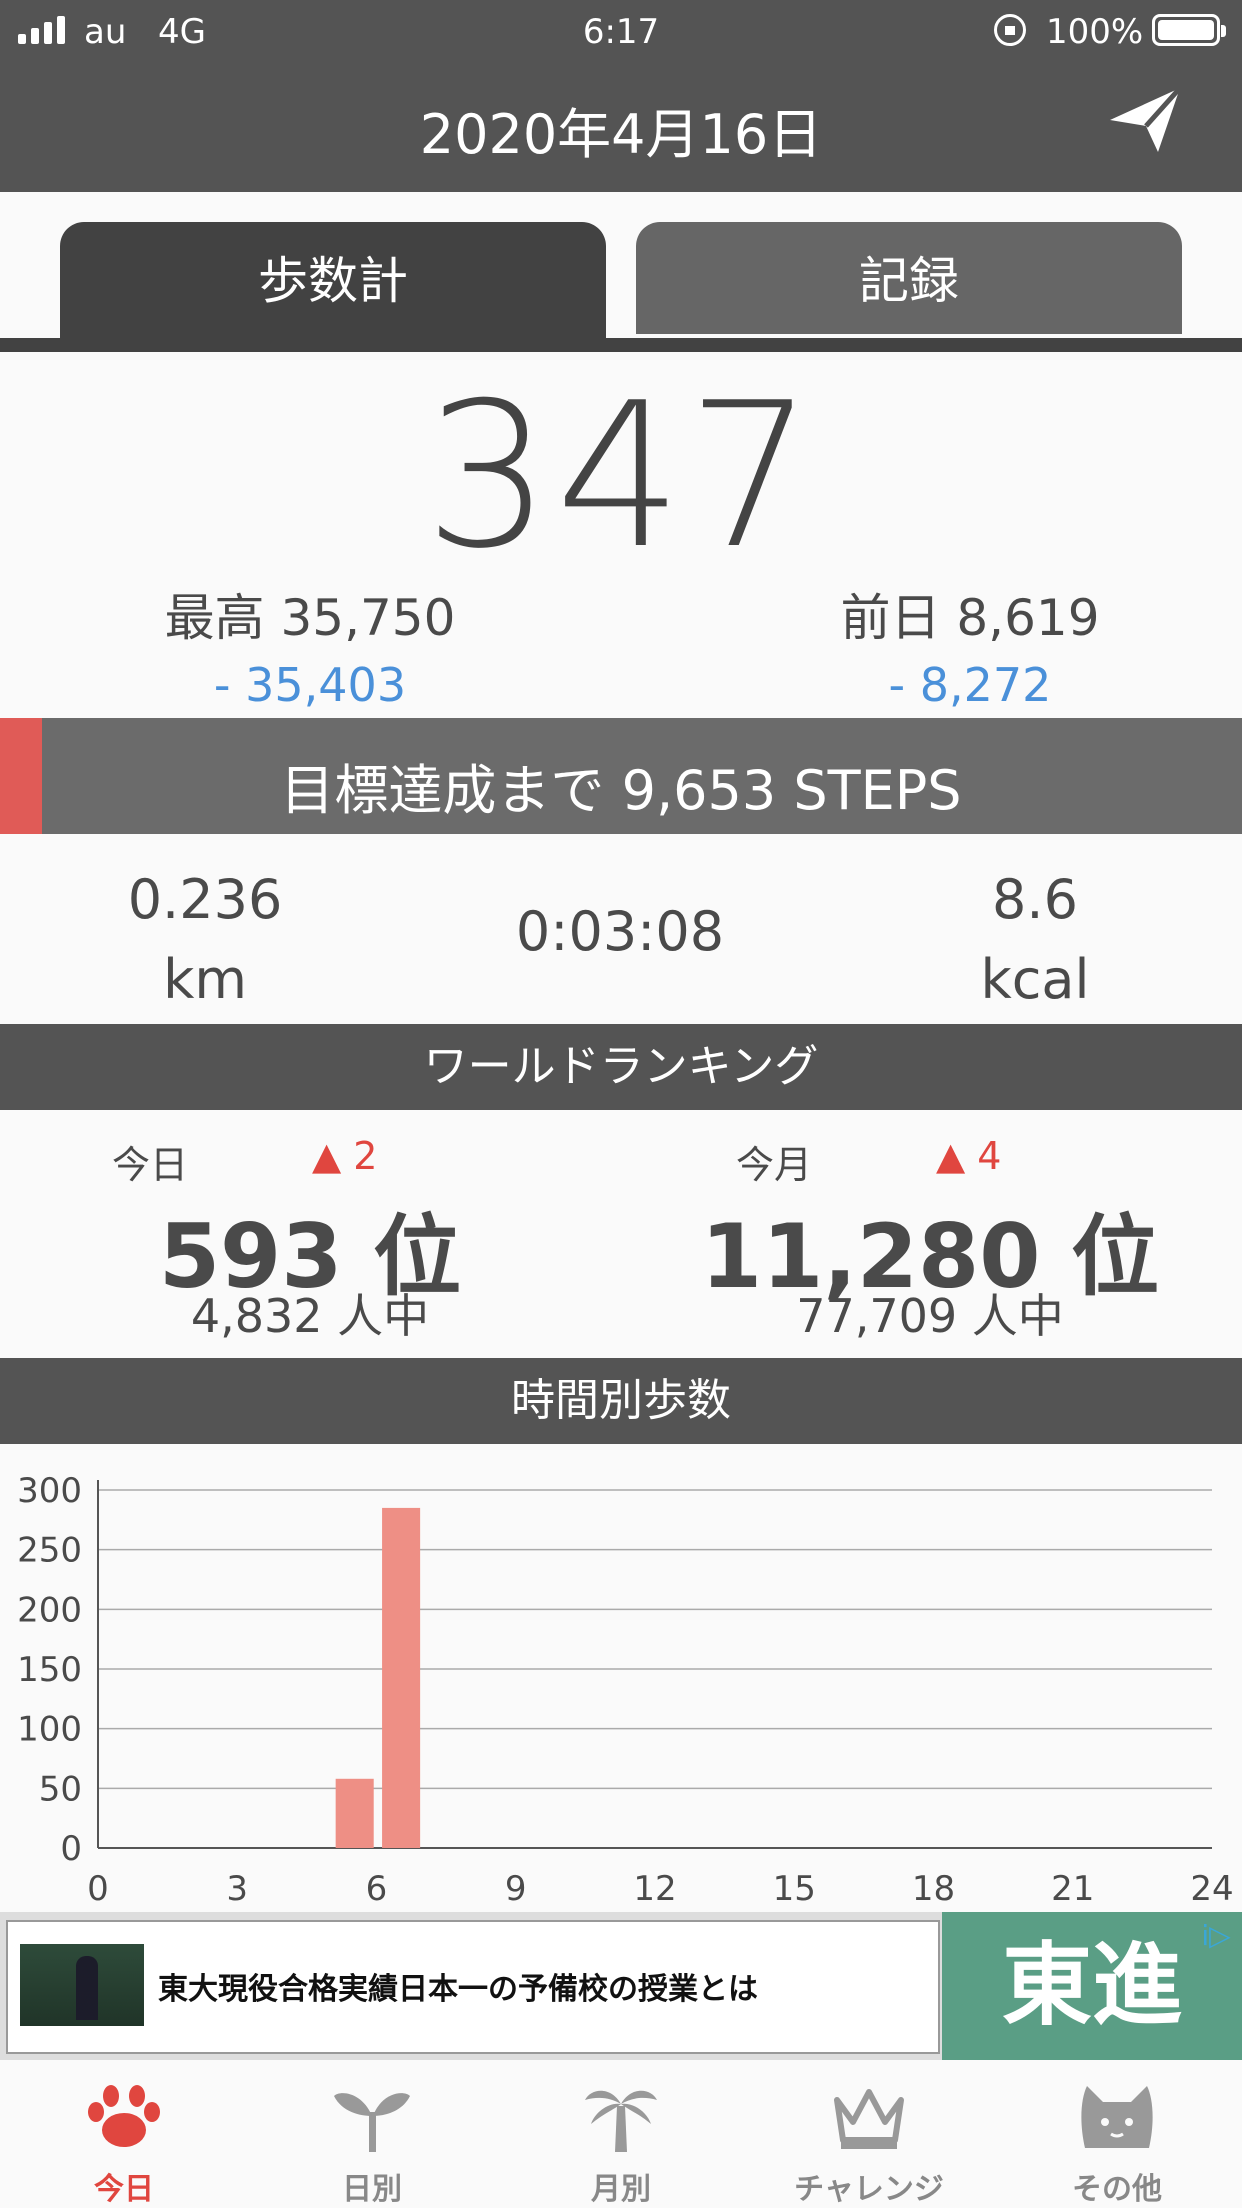 The width and height of the screenshot is (1242, 2208). Describe the element at coordinates (621, 31) in the screenshot. I see `status-bar: au 4G 6:17 100%` at that location.